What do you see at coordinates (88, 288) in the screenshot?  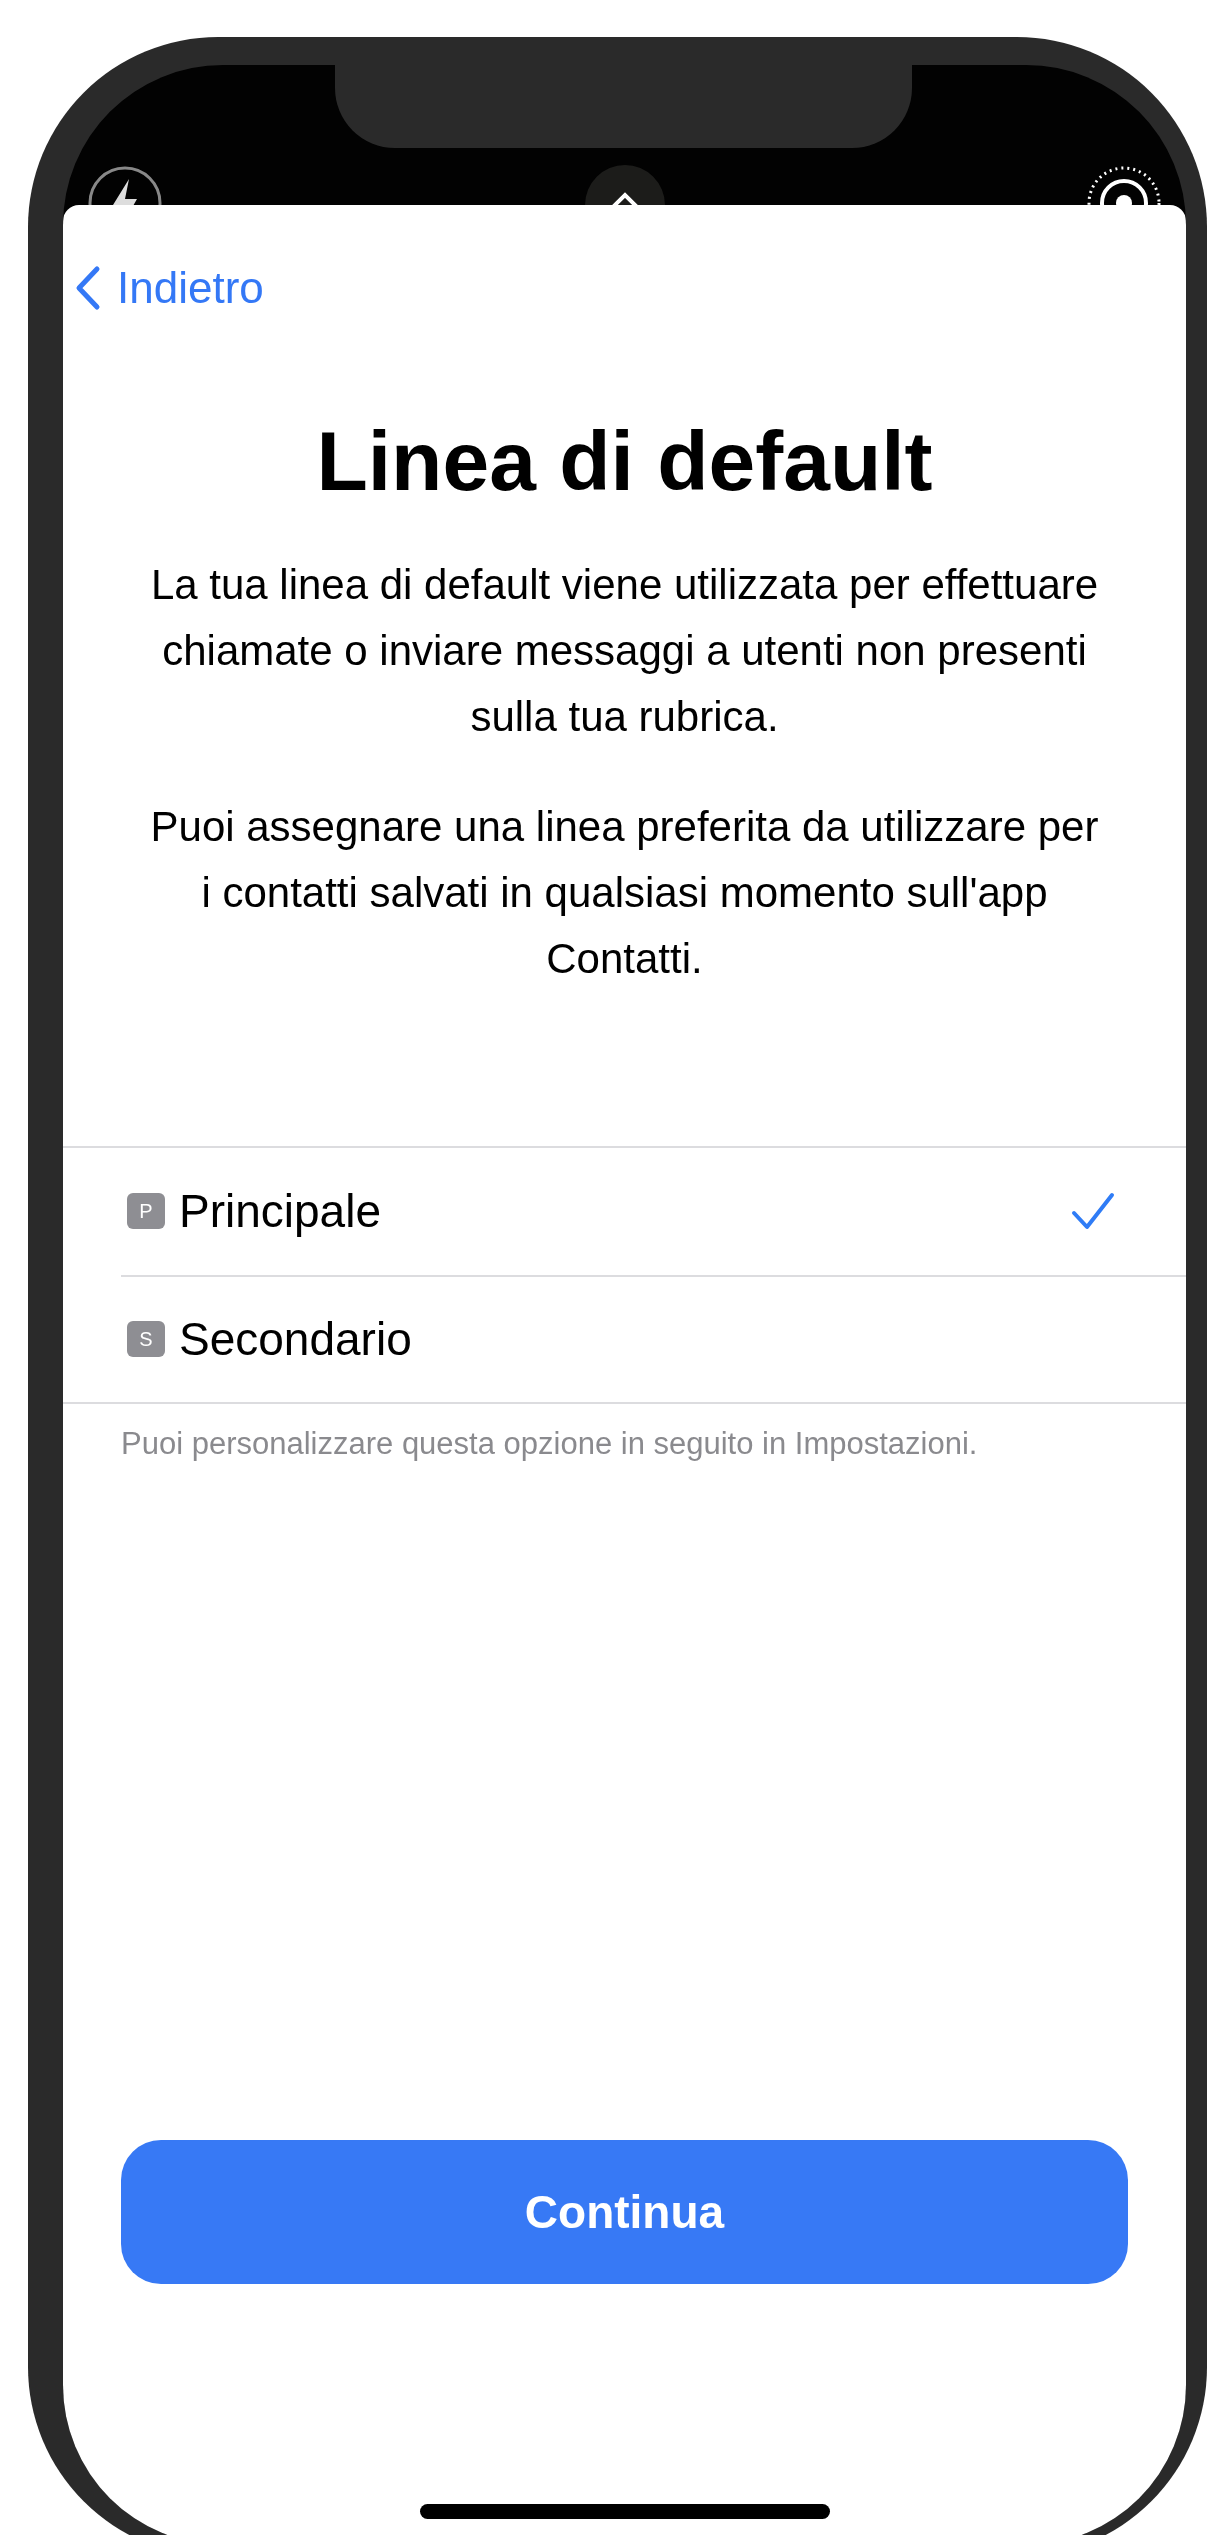 I see `chevron-left-icon` at bounding box center [88, 288].